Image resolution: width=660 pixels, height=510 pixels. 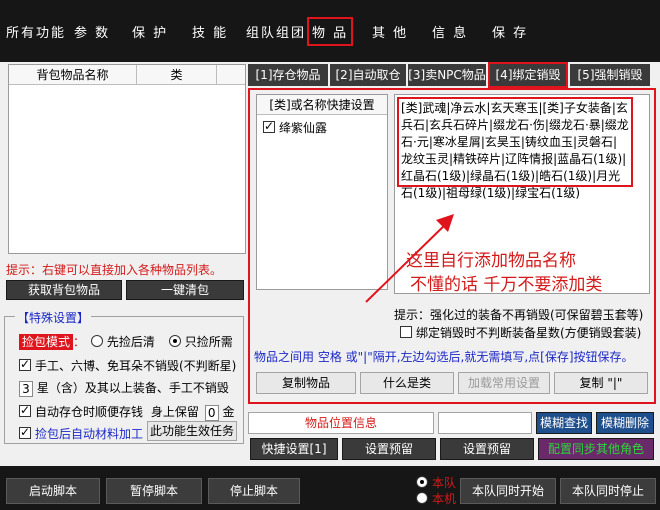 I want to click on item-position-info: 物品位置信息, so click(x=341, y=423).